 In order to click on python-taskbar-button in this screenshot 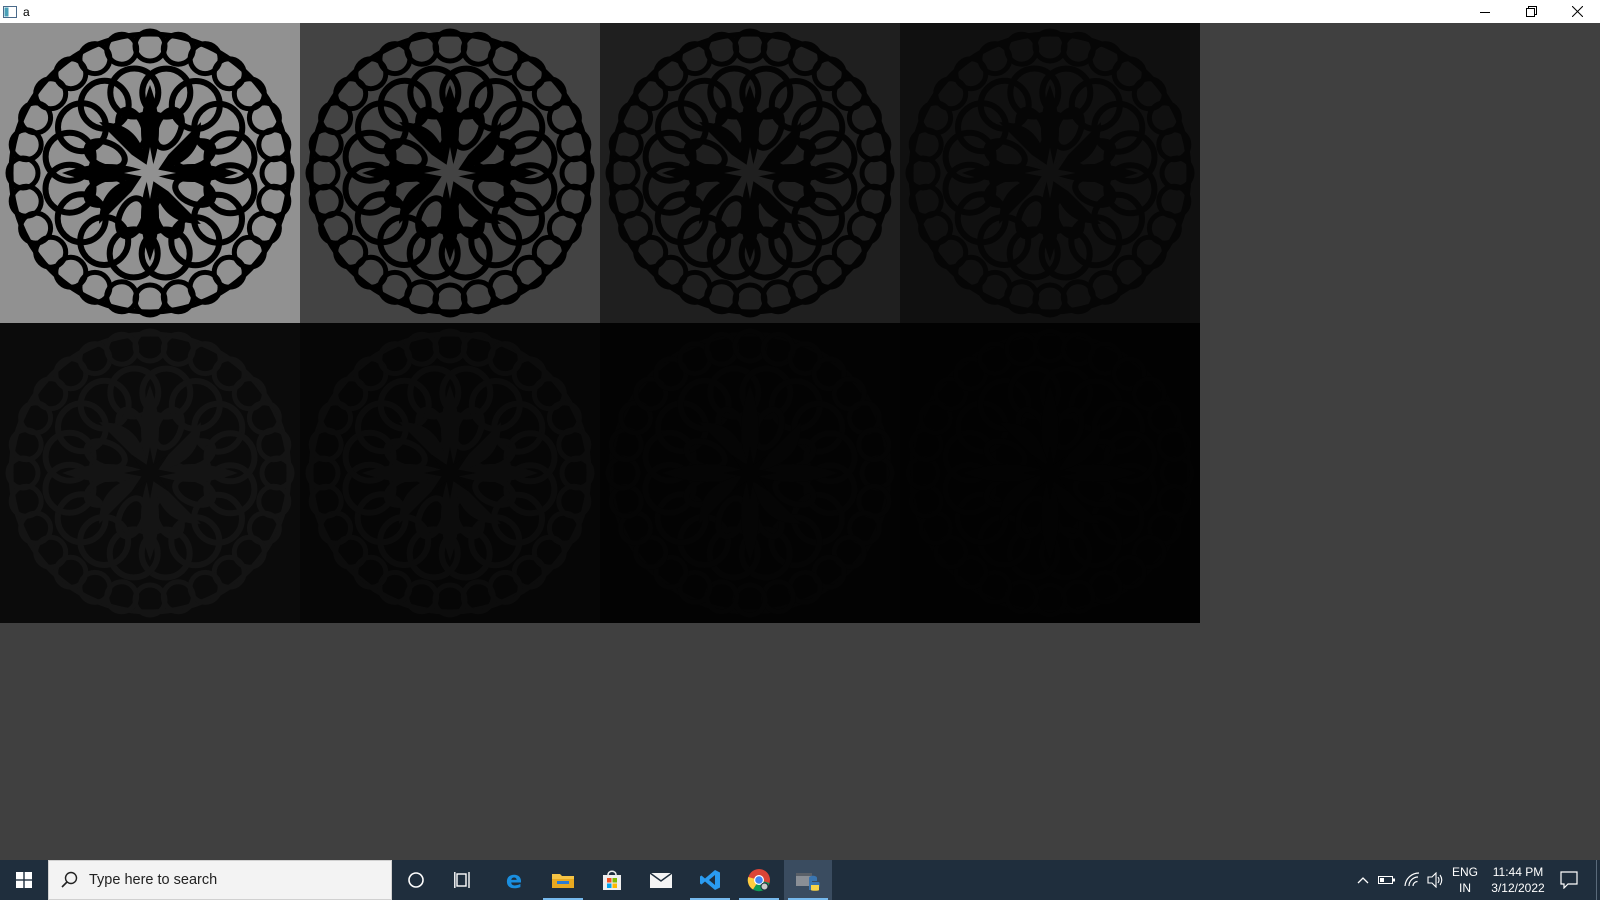, I will do `click(808, 880)`.